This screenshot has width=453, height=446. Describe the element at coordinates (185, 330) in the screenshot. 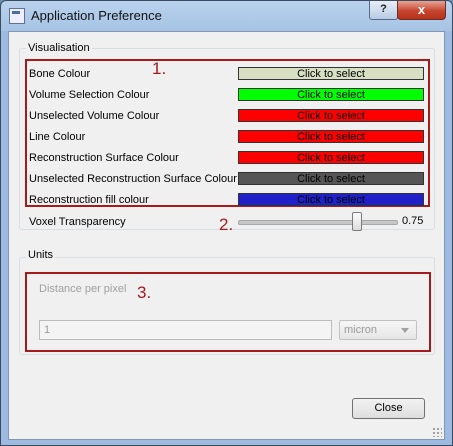

I see `distance-per-pixel-input: 1` at that location.